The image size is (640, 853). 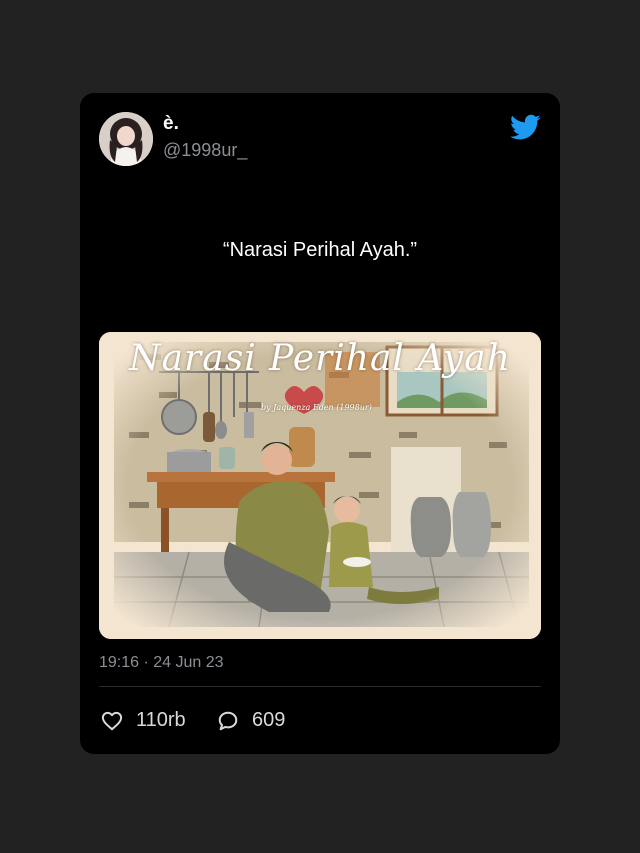 What do you see at coordinates (112, 720) in the screenshot?
I see `heart-icon` at bounding box center [112, 720].